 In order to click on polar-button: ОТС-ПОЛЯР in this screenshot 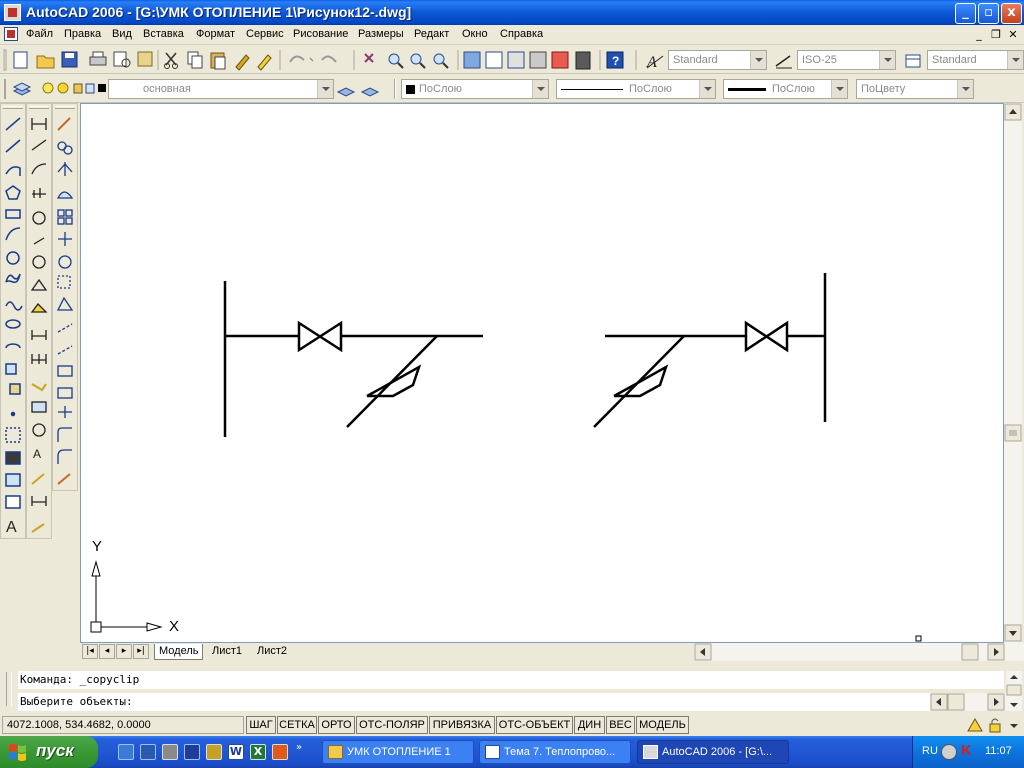, I will do `click(392, 725)`.